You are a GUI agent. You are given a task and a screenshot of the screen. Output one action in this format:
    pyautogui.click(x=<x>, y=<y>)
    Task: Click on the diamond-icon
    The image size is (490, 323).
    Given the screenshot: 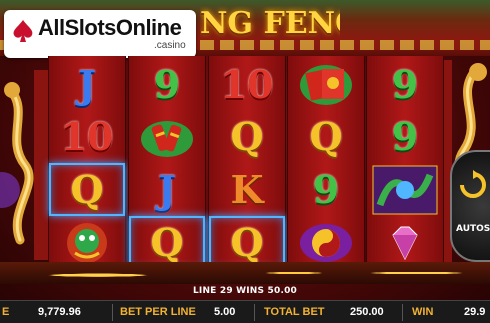 What is the action you would take?
    pyautogui.click(x=405, y=243)
    